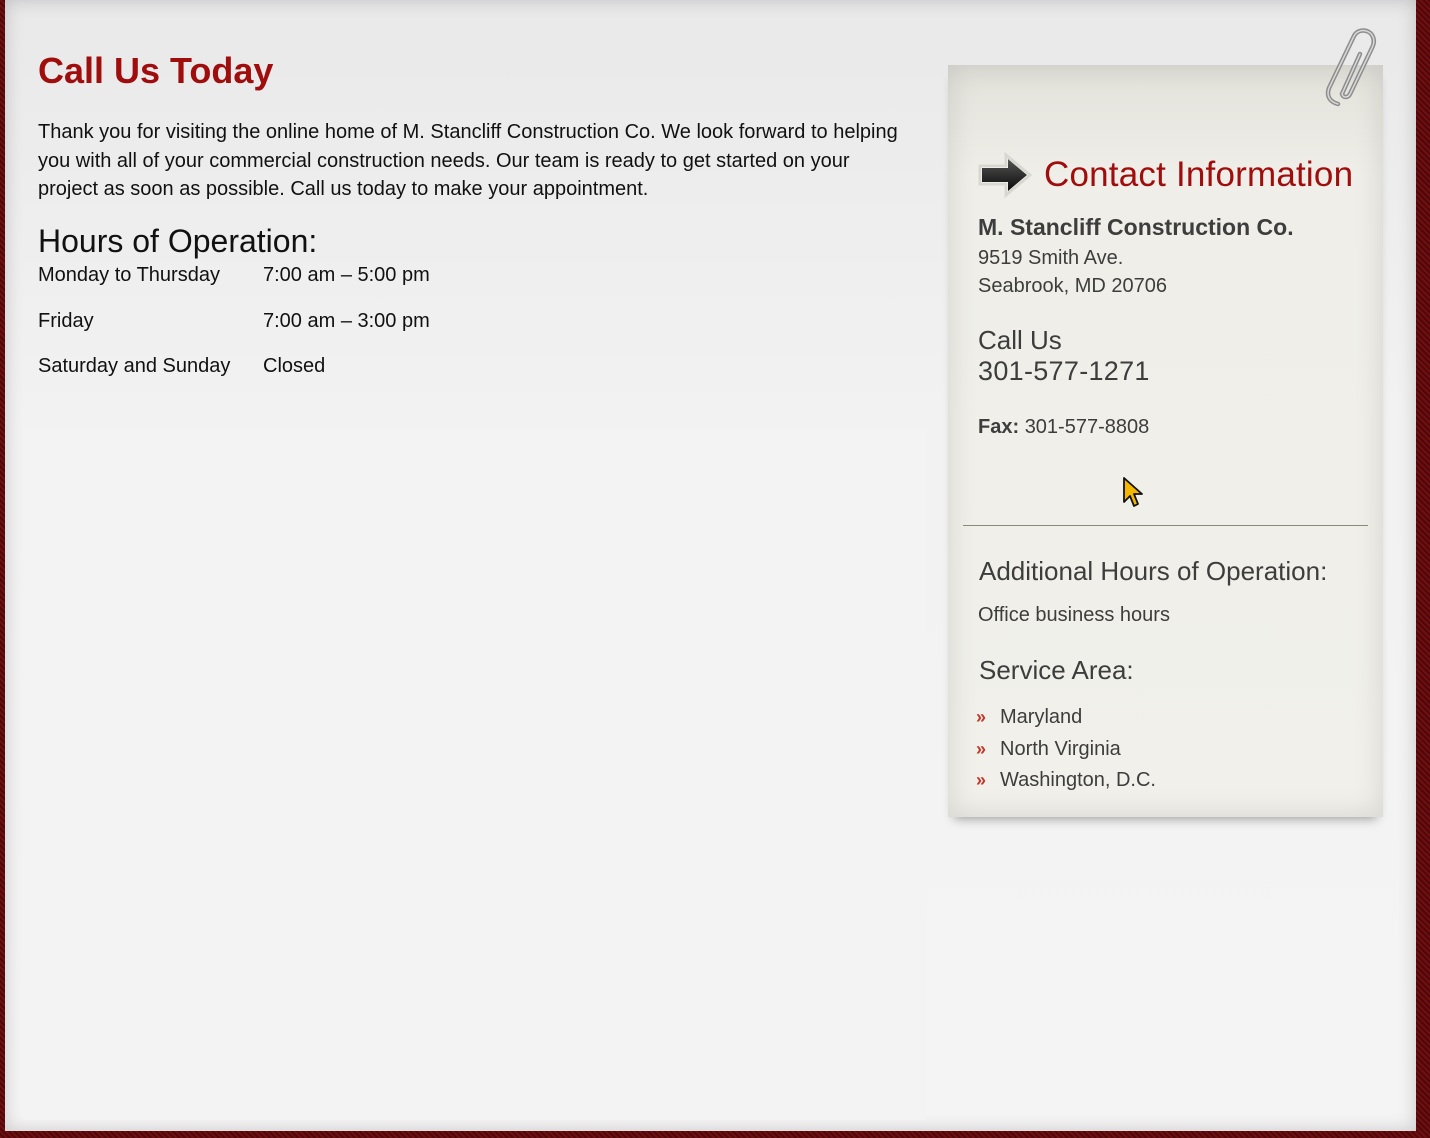 The height and width of the screenshot is (1138, 1430). Describe the element at coordinates (999, 427) in the screenshot. I see `fax-label: Fax:` at that location.